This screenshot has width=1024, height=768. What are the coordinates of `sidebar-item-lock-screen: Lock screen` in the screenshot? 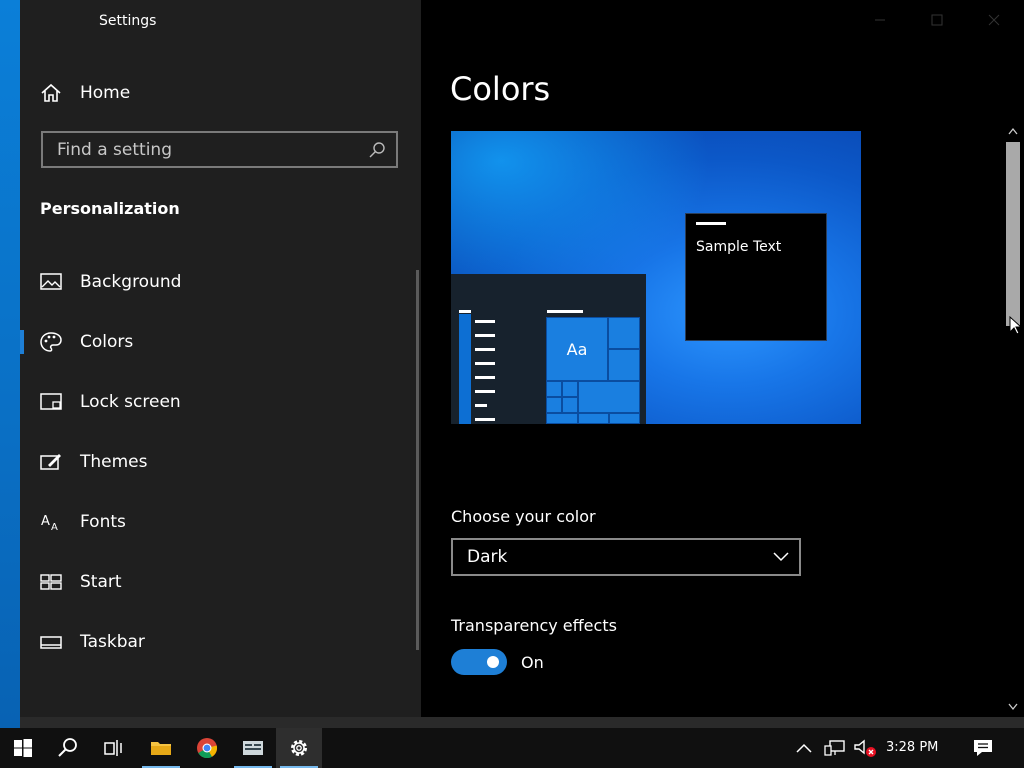 It's located at (216, 402).